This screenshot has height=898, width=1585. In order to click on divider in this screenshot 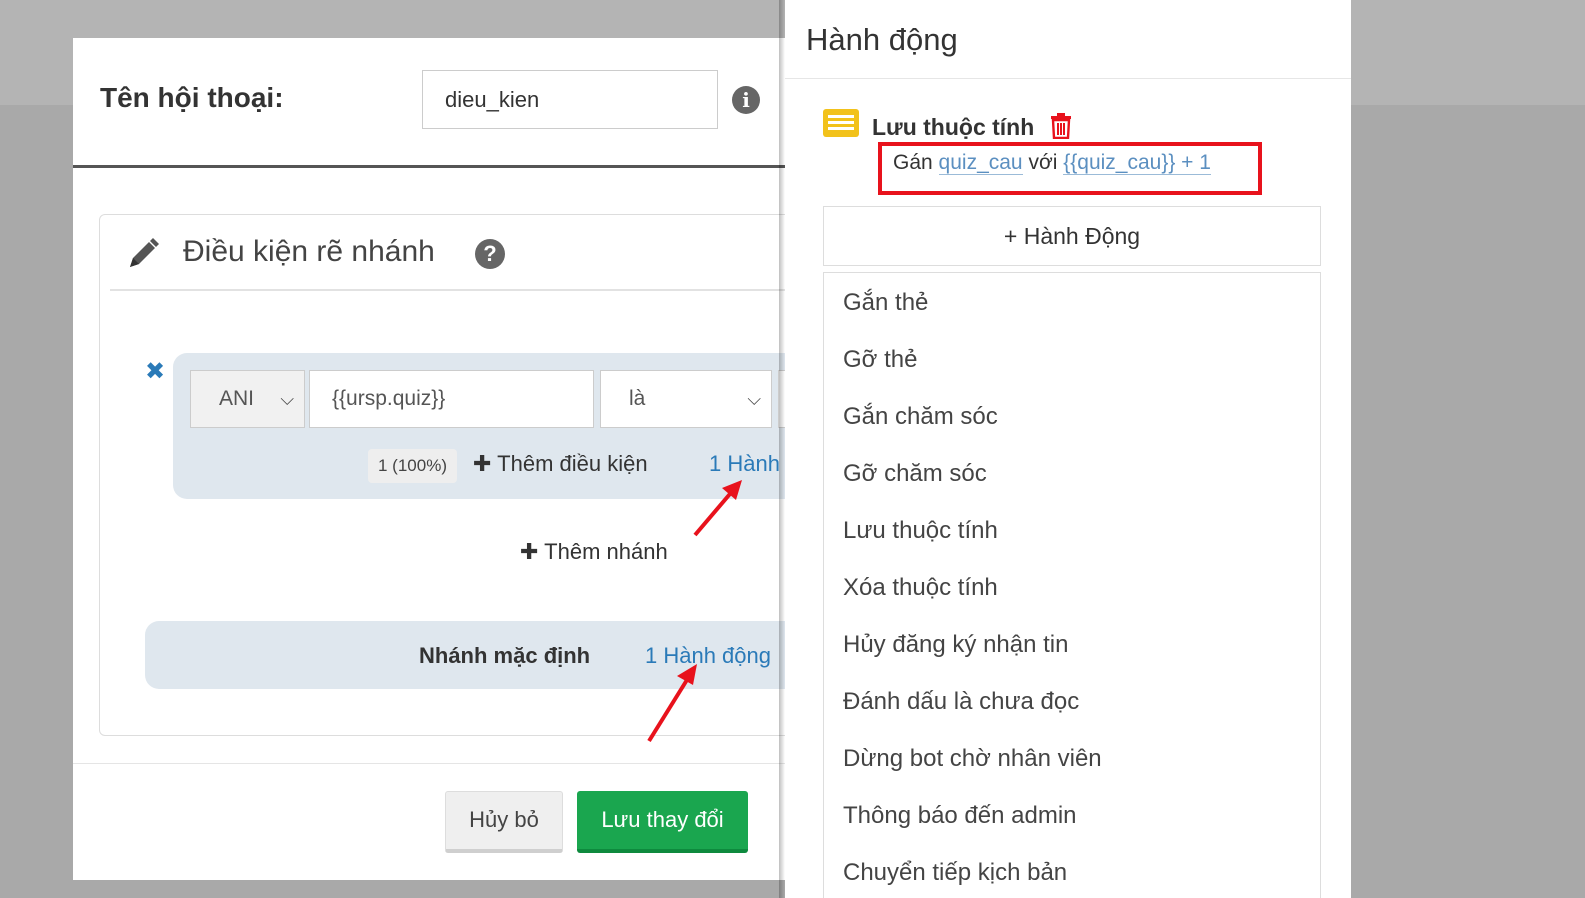, I will do `click(1068, 78)`.